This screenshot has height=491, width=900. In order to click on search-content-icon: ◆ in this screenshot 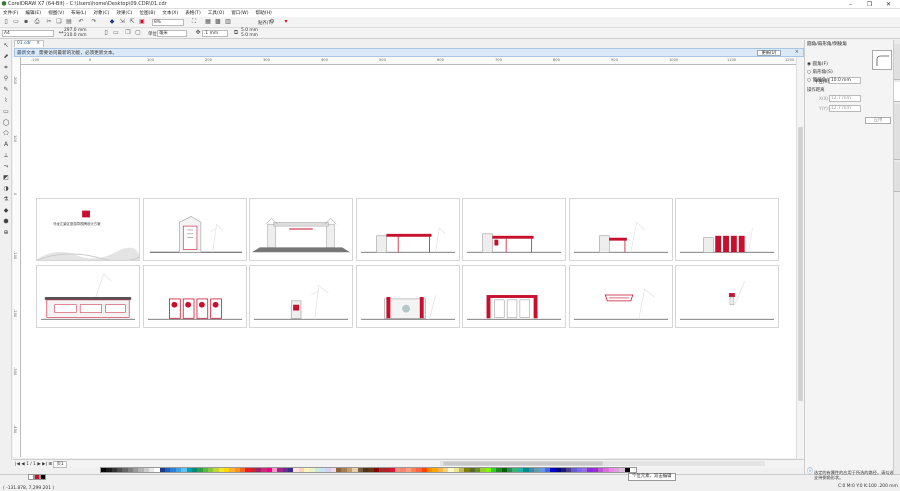, I will do `click(112, 22)`.